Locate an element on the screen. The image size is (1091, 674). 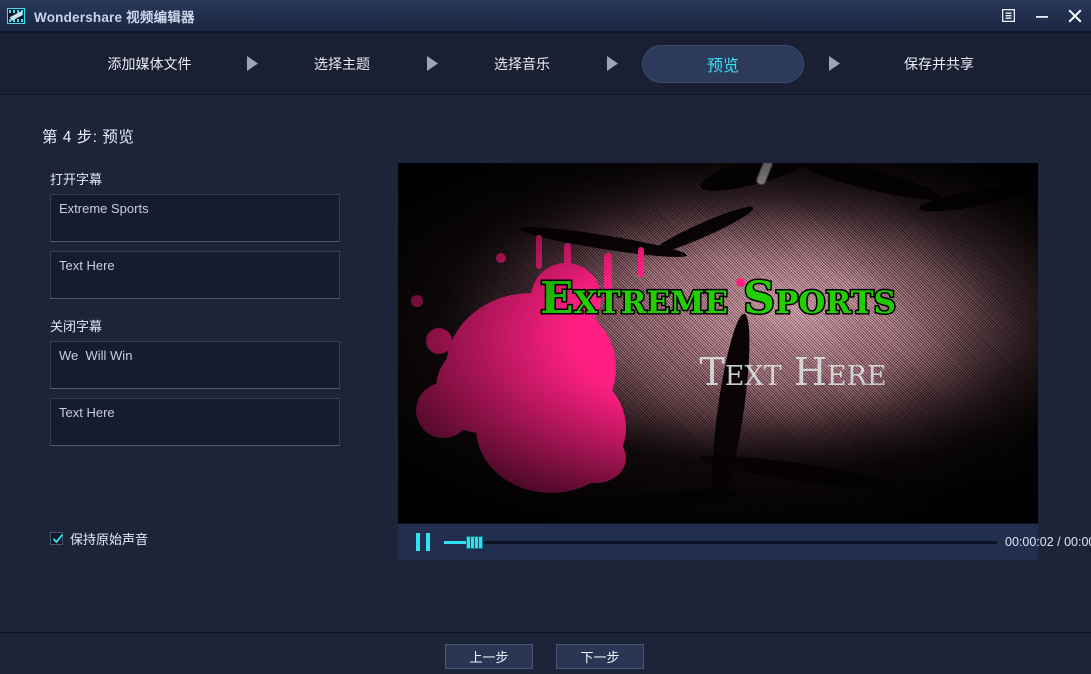
check-icon is located at coordinates (58, 539).